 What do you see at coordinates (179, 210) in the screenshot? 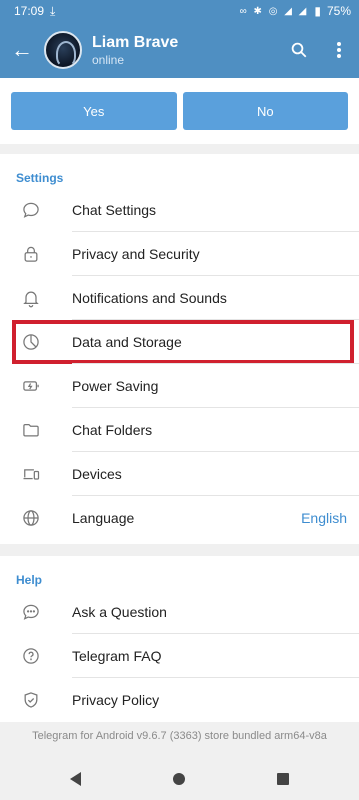
I see `settings-item-chat-settings: Chat Settings` at bounding box center [179, 210].